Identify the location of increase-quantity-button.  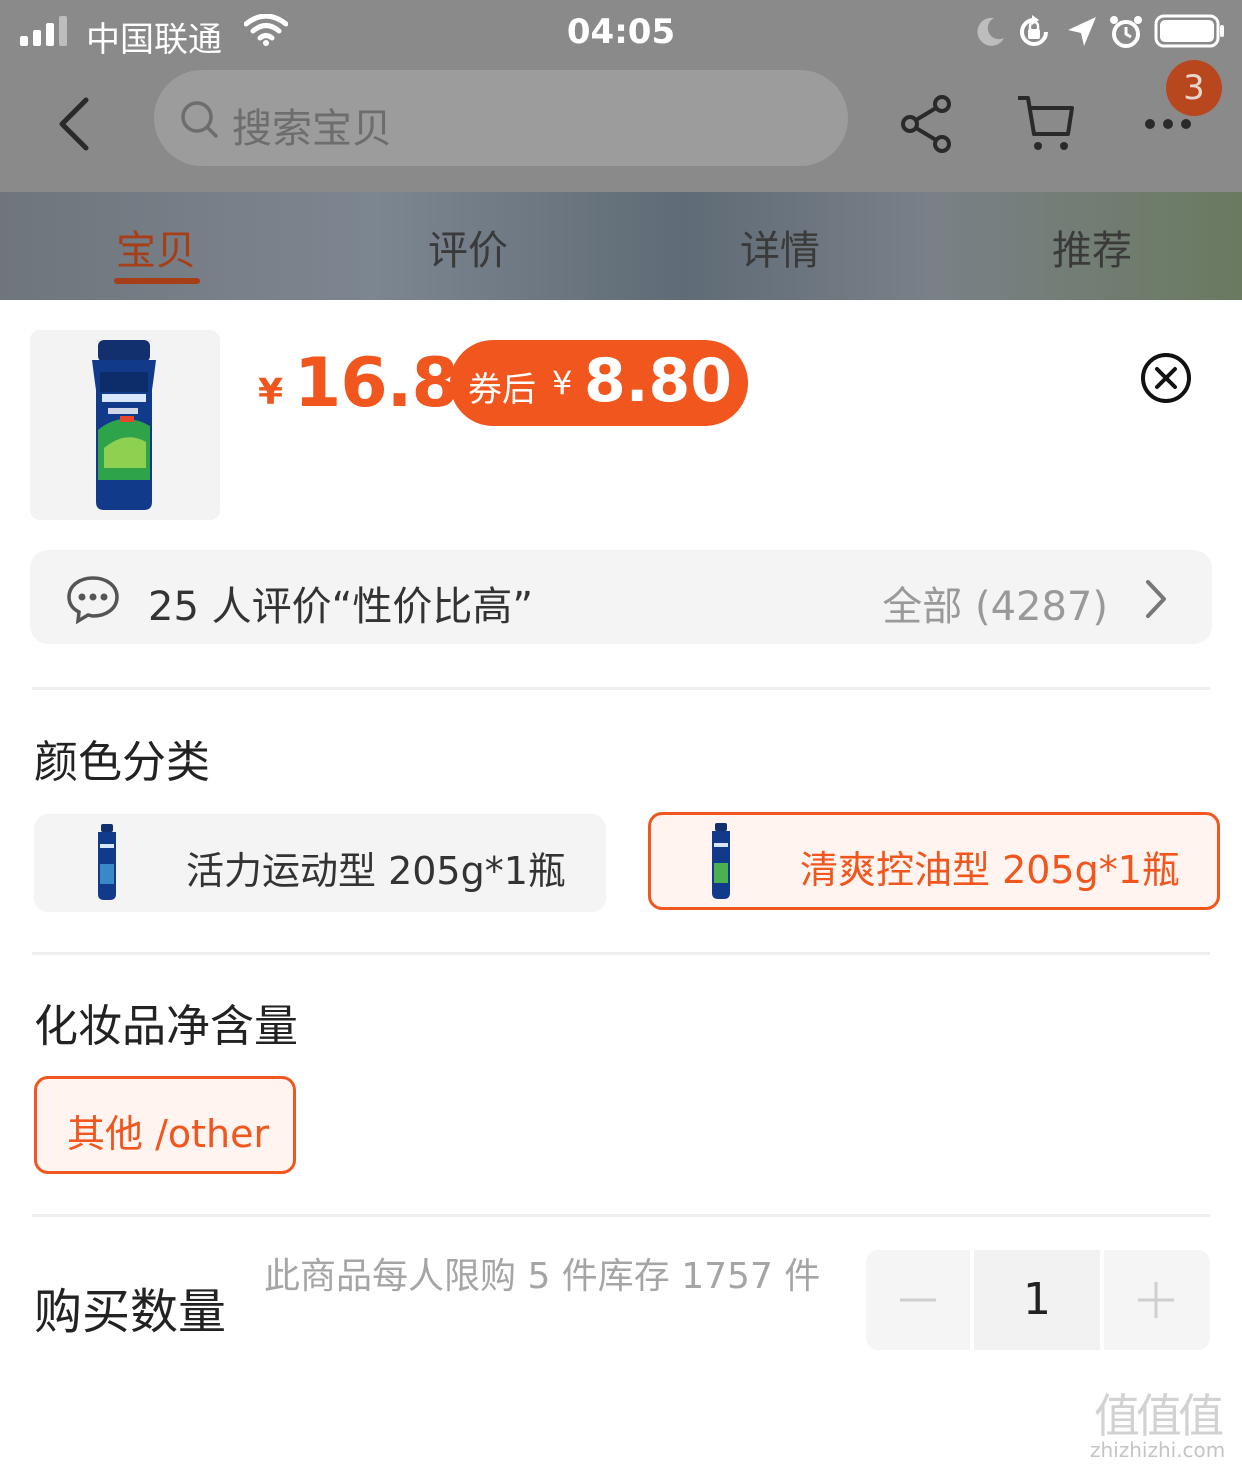
(1157, 1300).